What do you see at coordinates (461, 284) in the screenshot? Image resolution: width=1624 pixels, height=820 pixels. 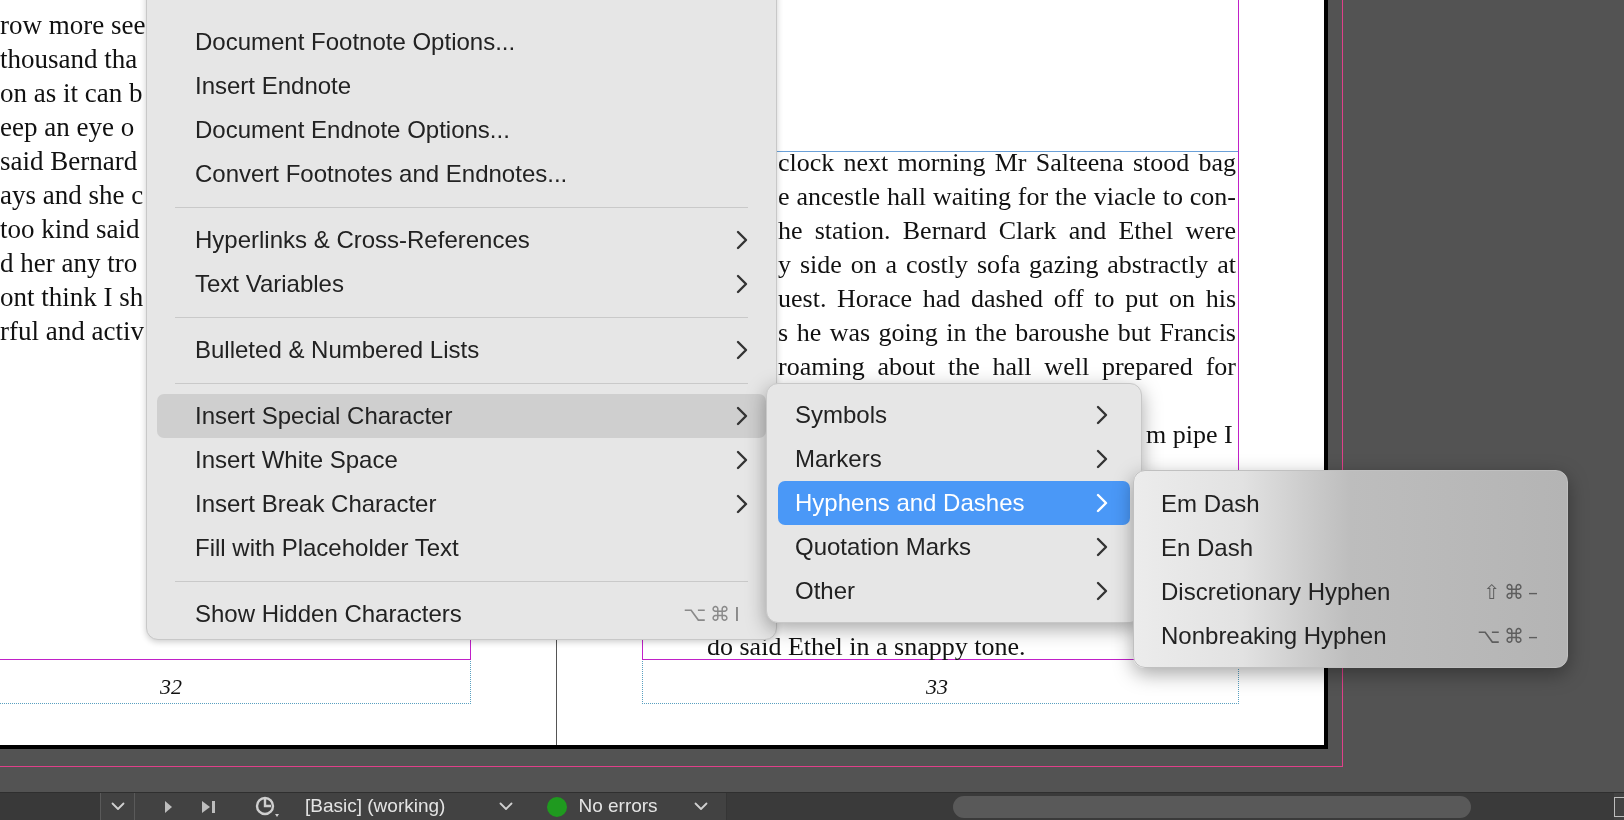 I see `menu-item: Text Variables` at bounding box center [461, 284].